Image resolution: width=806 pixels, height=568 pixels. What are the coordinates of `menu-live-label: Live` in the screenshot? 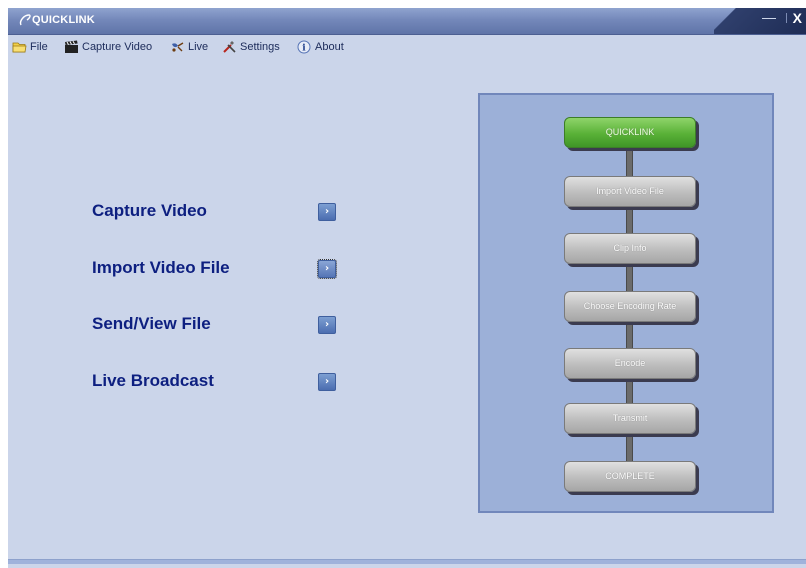 It's located at (198, 47).